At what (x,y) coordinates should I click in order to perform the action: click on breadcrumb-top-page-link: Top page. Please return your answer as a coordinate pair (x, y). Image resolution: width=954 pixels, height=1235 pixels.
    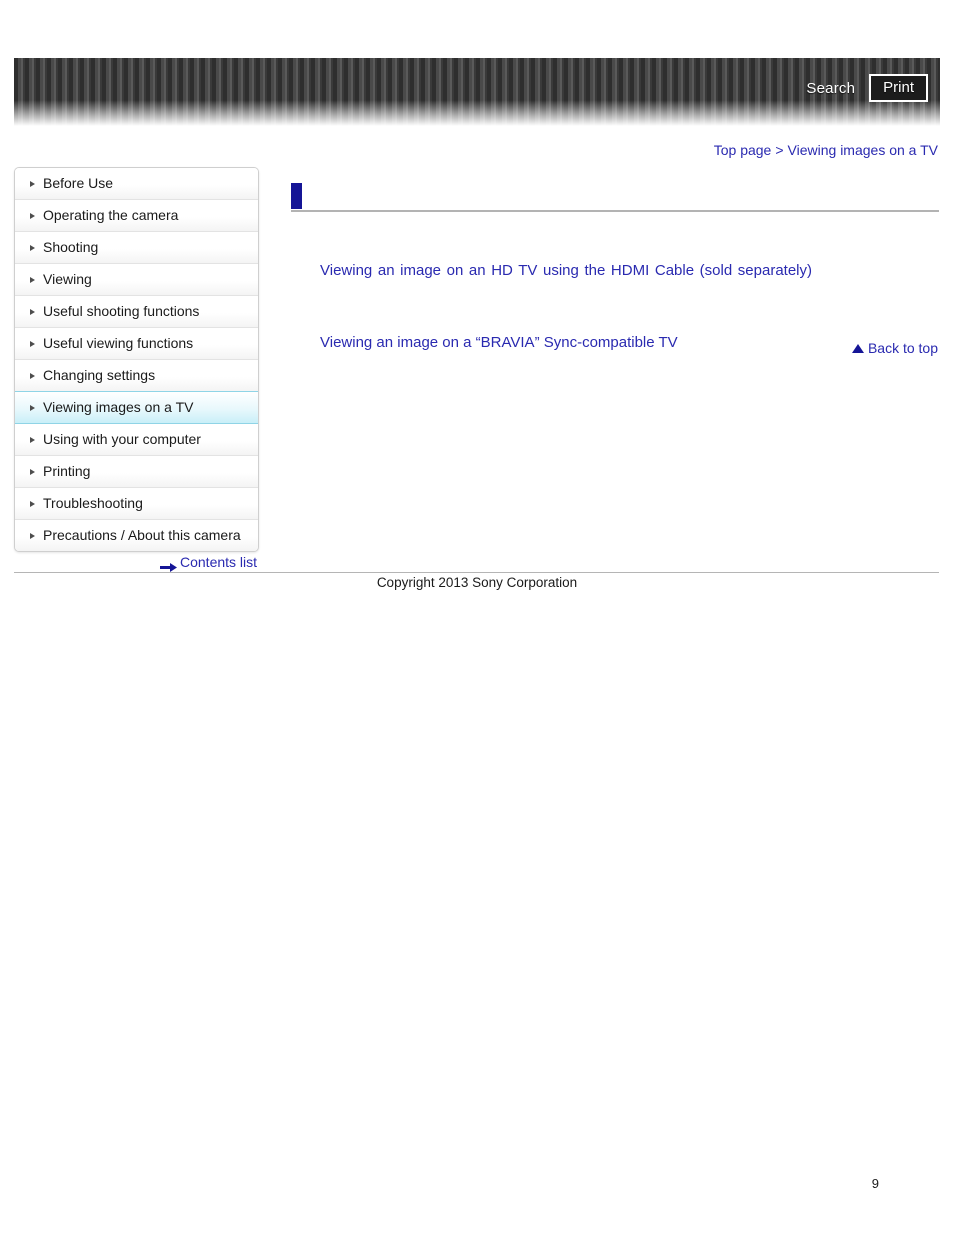
    Looking at the image, I should click on (743, 150).